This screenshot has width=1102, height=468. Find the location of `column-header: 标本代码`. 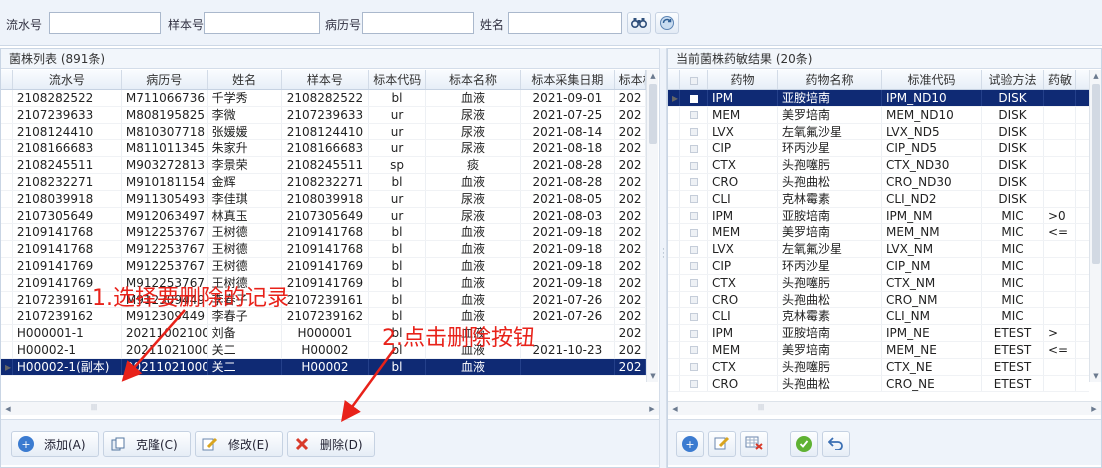

column-header: 标本代码 is located at coordinates (397, 79).